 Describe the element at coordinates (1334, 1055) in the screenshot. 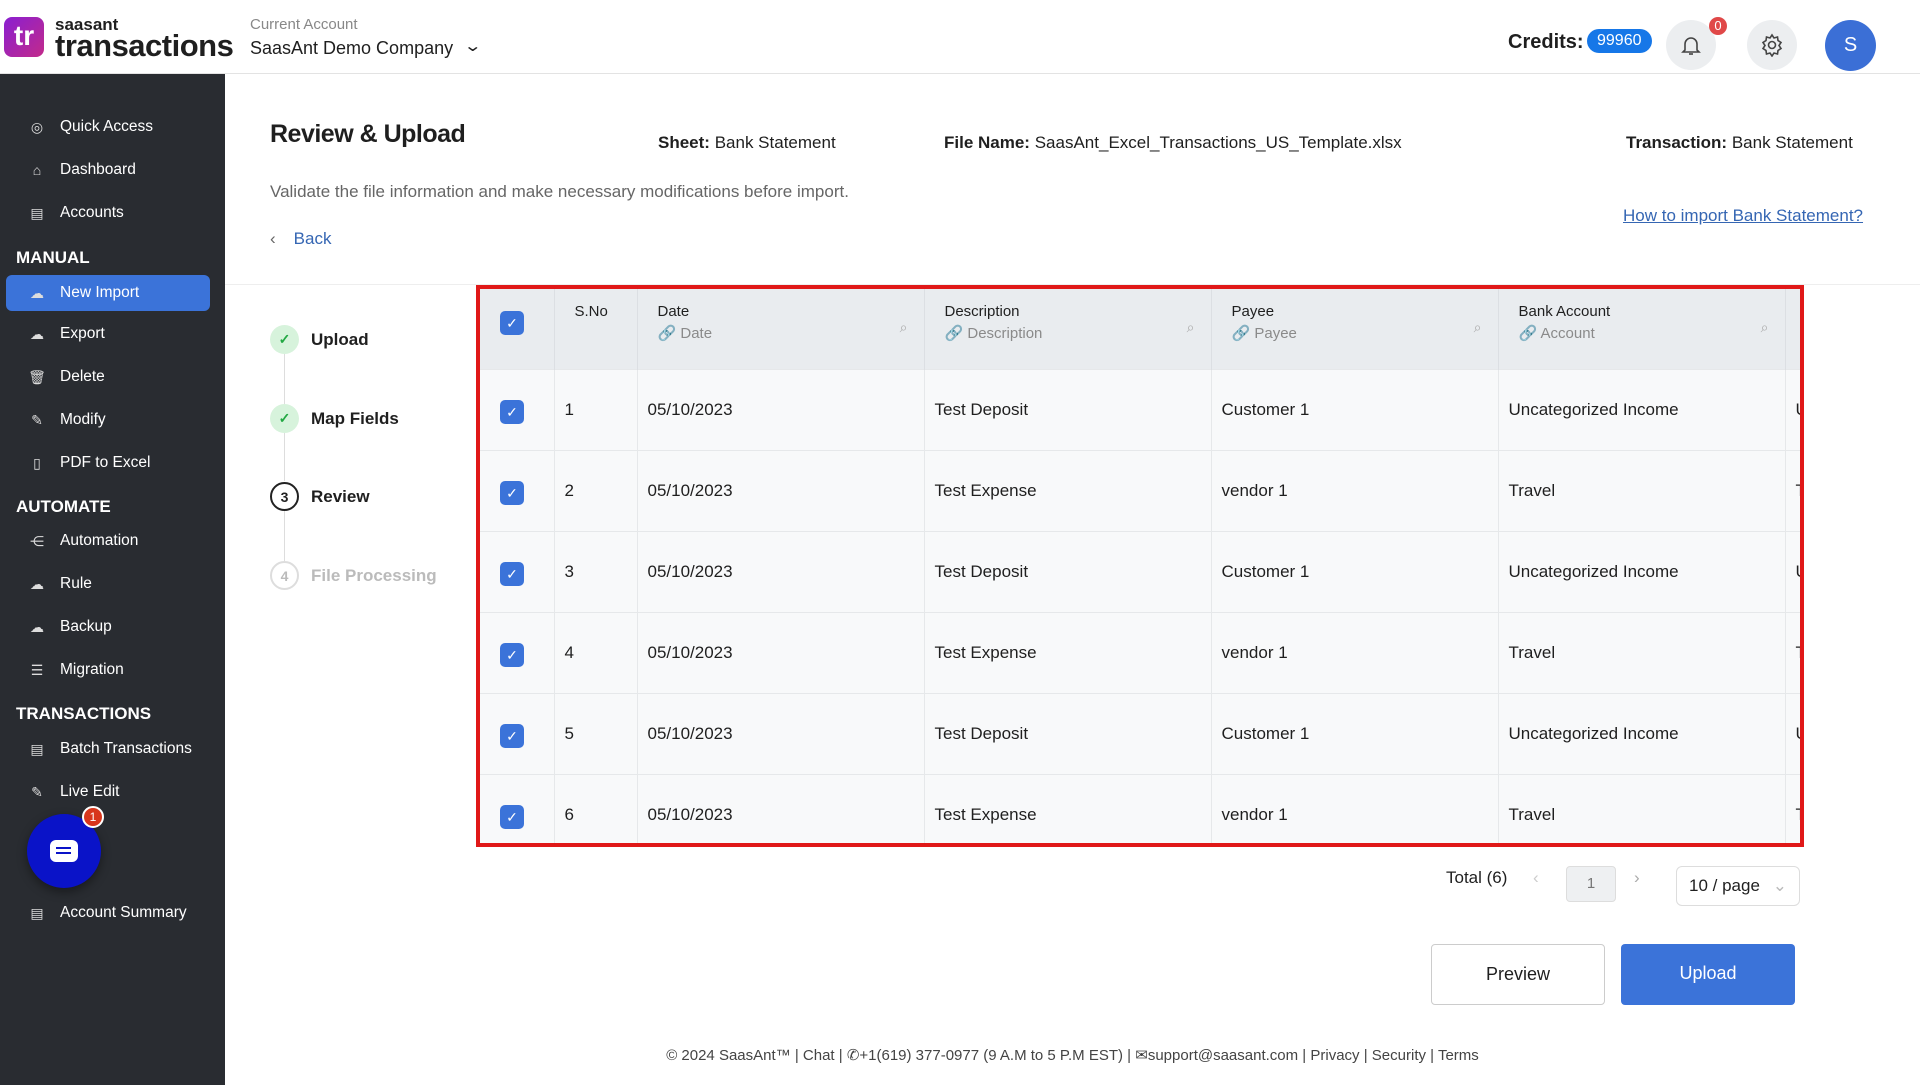

I see `footer-privacy-link: Privacy` at that location.